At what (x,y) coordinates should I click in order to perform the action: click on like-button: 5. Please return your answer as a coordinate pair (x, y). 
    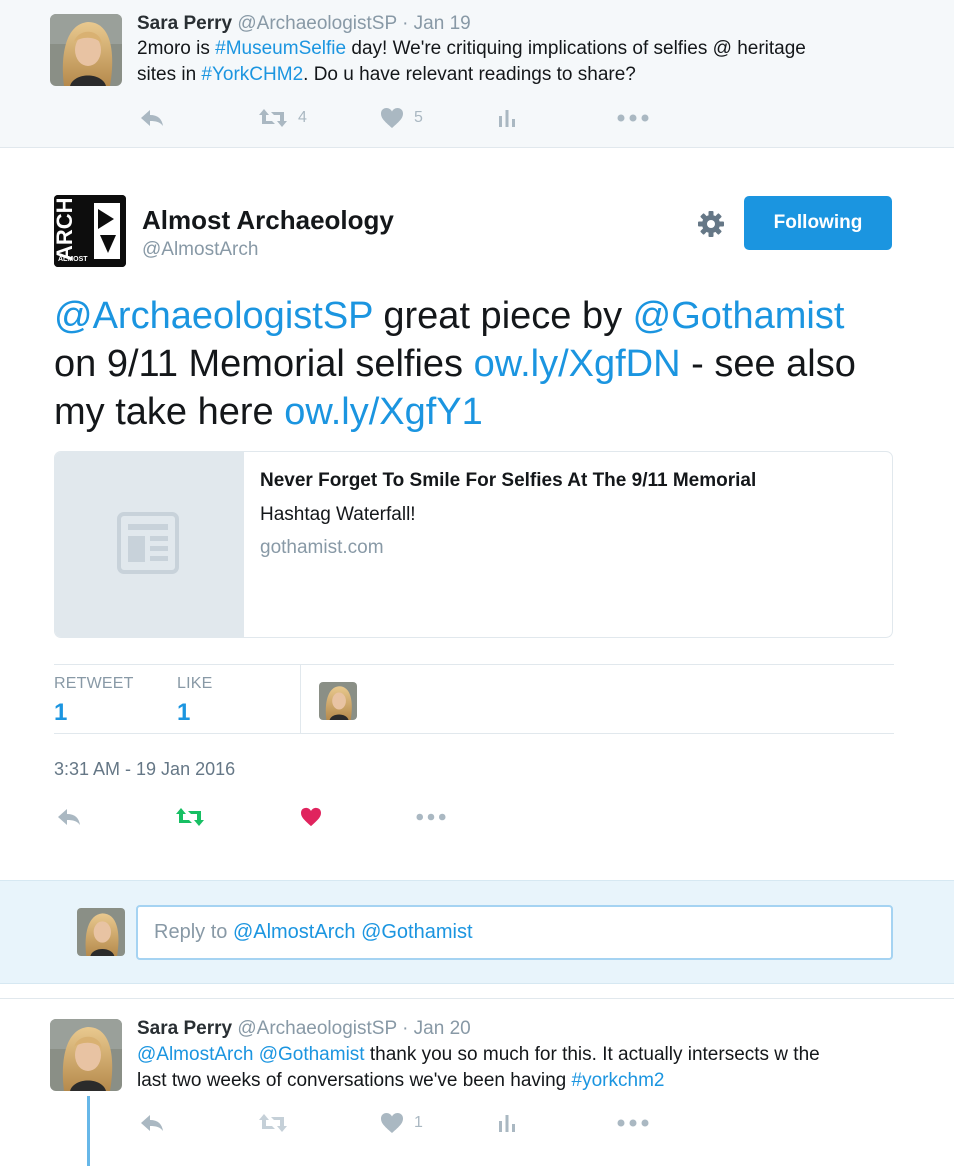
    Looking at the image, I should click on (401, 118).